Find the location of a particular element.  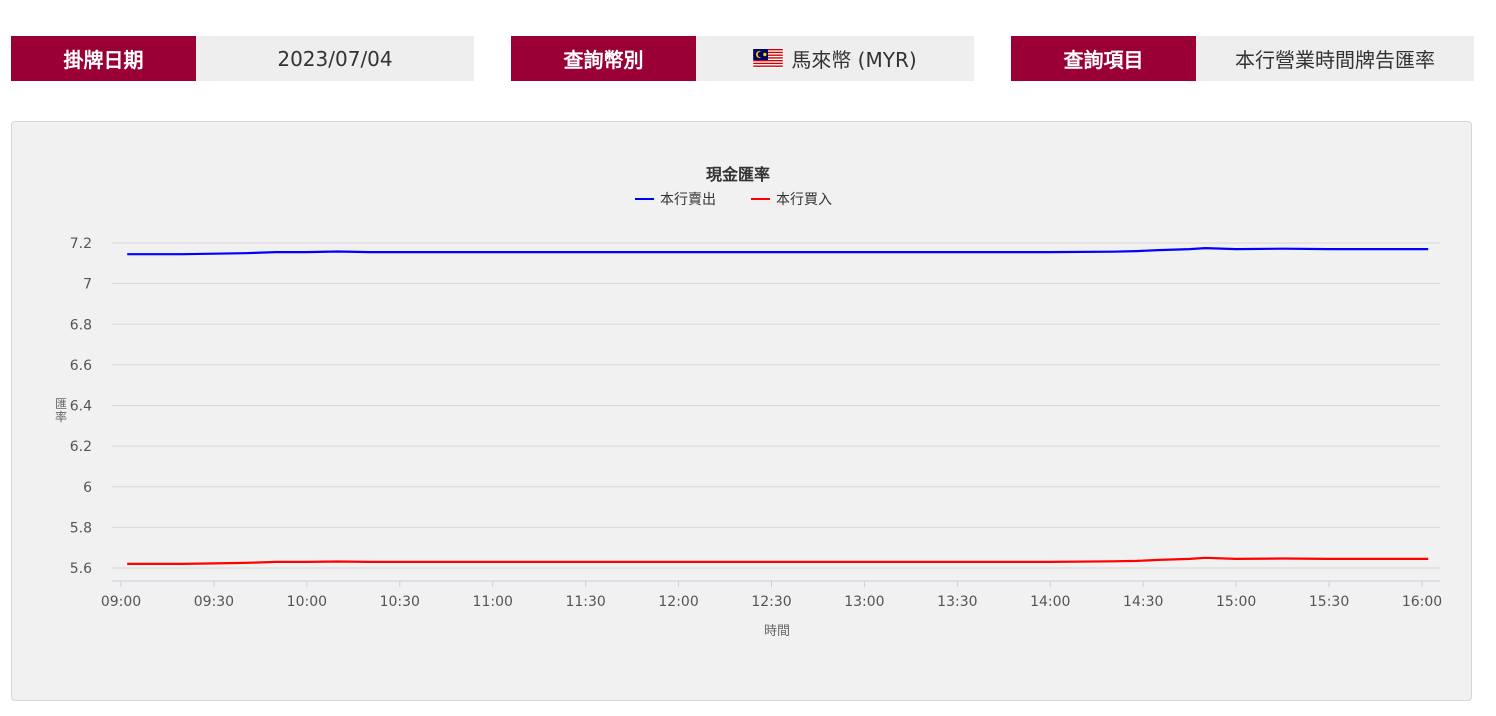

legend-sell-label: 本行賣出 is located at coordinates (688, 200).